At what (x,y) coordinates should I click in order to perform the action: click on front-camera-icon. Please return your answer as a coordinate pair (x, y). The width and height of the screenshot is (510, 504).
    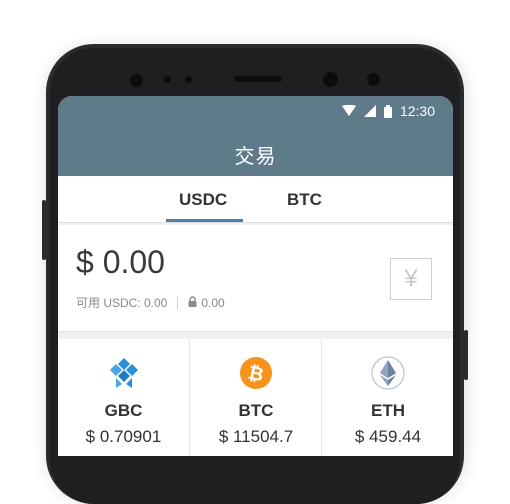
    Looking at the image, I should click on (136, 80).